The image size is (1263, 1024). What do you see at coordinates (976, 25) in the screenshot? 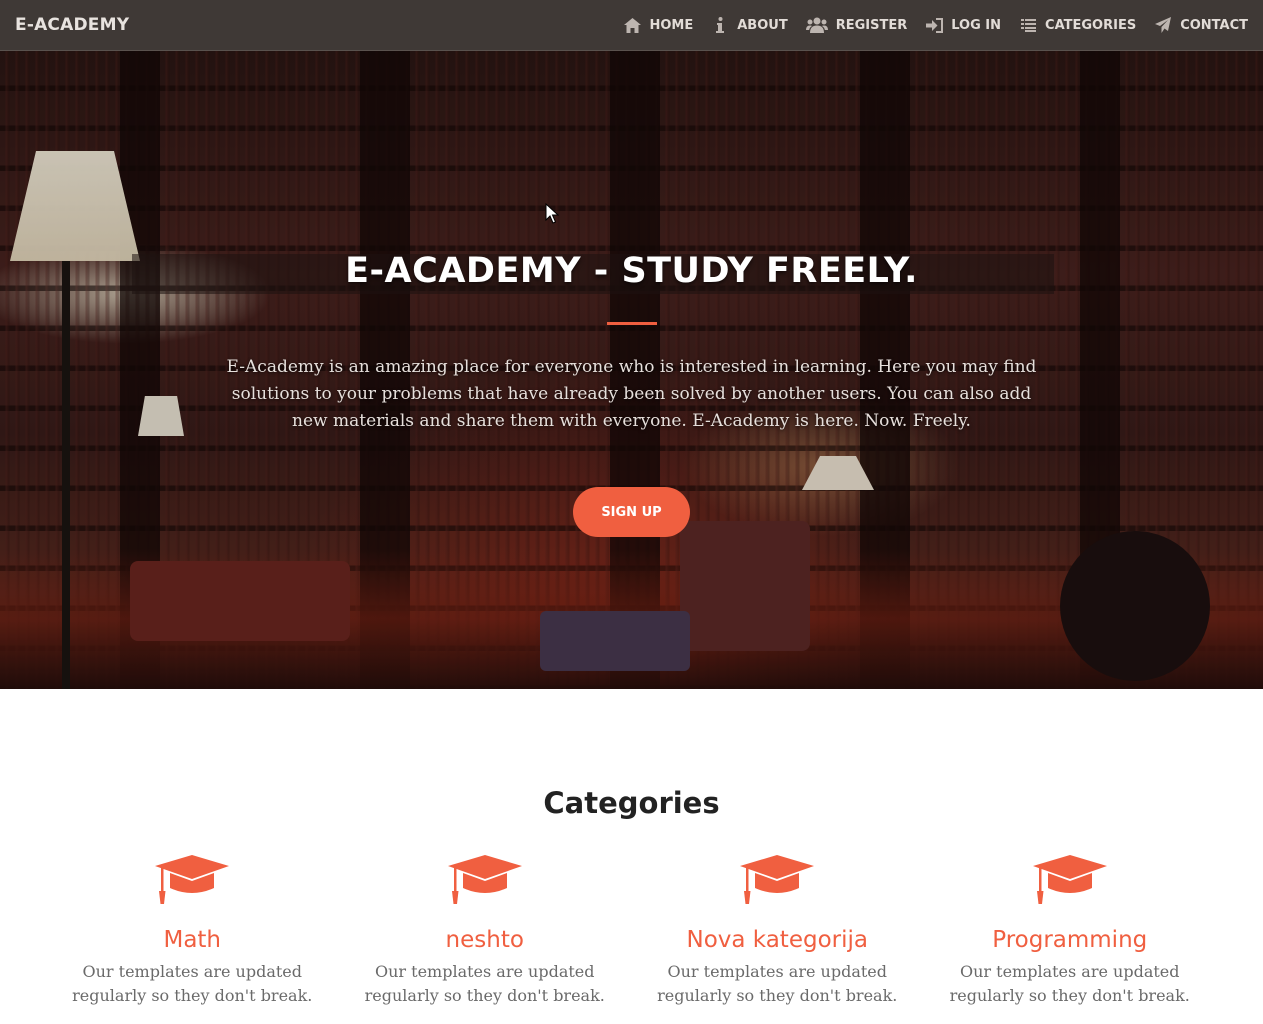
I see `nav-item-label: LOG IN` at bounding box center [976, 25].